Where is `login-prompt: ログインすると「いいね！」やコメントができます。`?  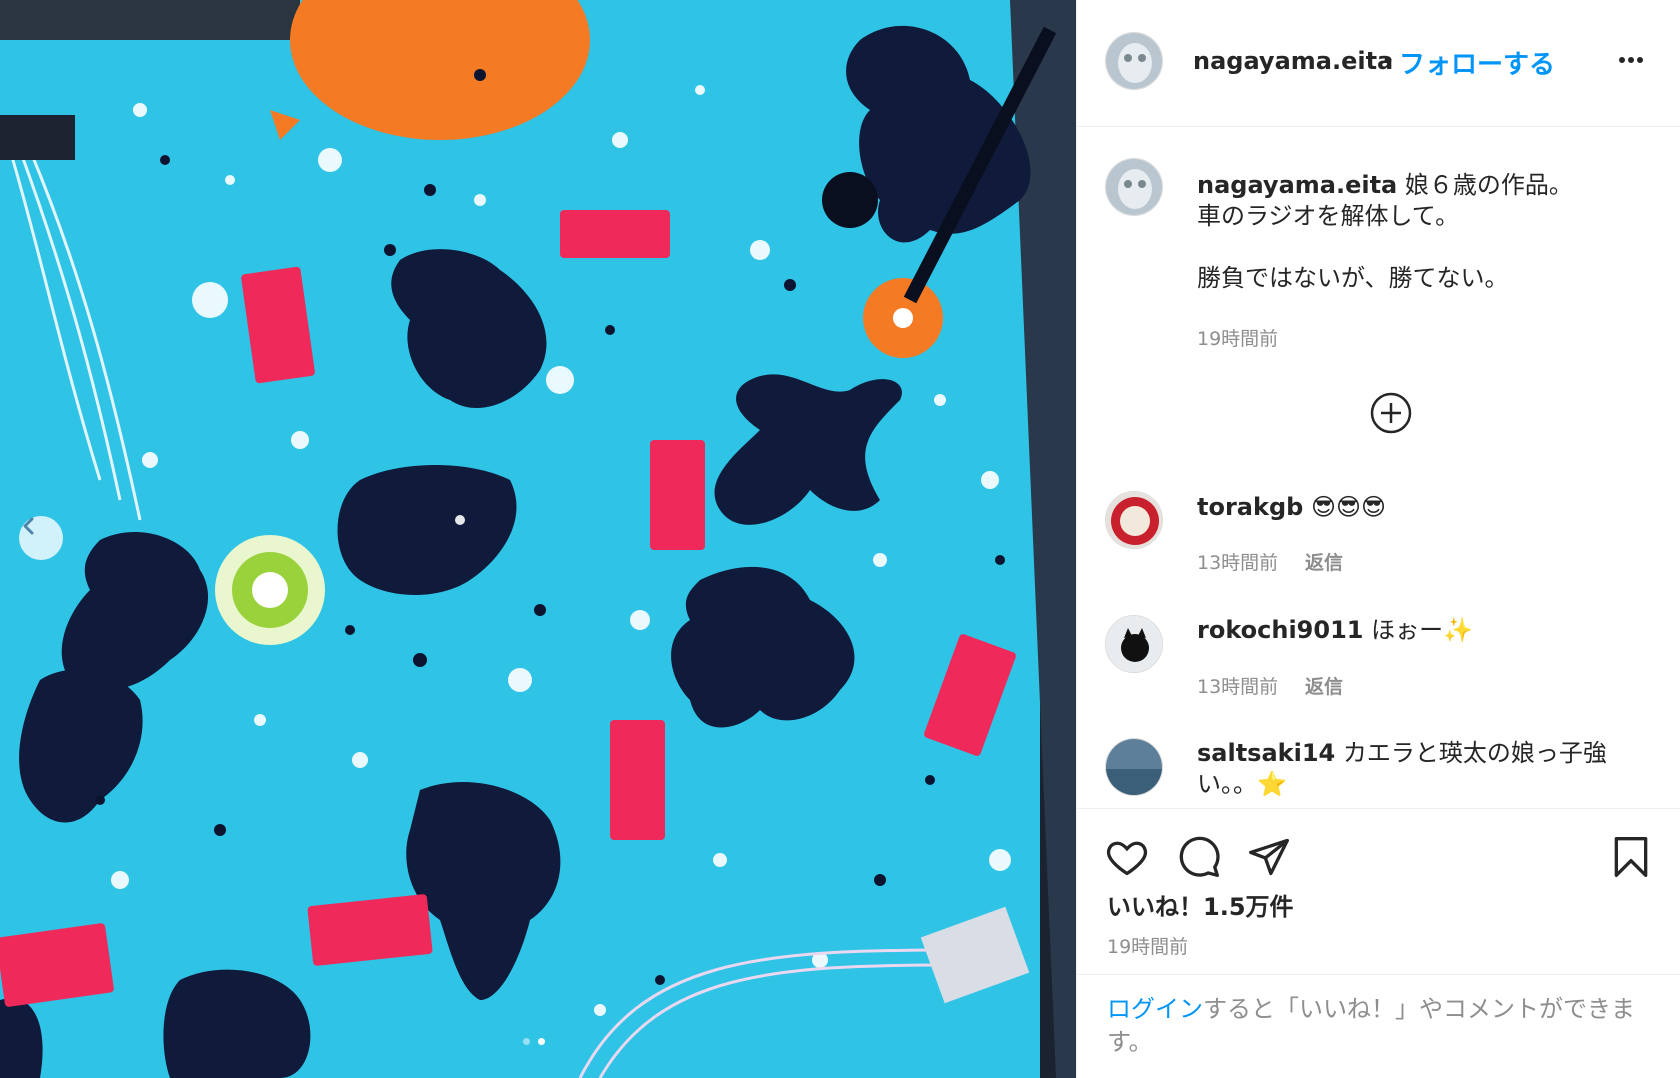
login-prompt: ログインすると「いいね！」やコメントができます。 is located at coordinates (1378, 1026).